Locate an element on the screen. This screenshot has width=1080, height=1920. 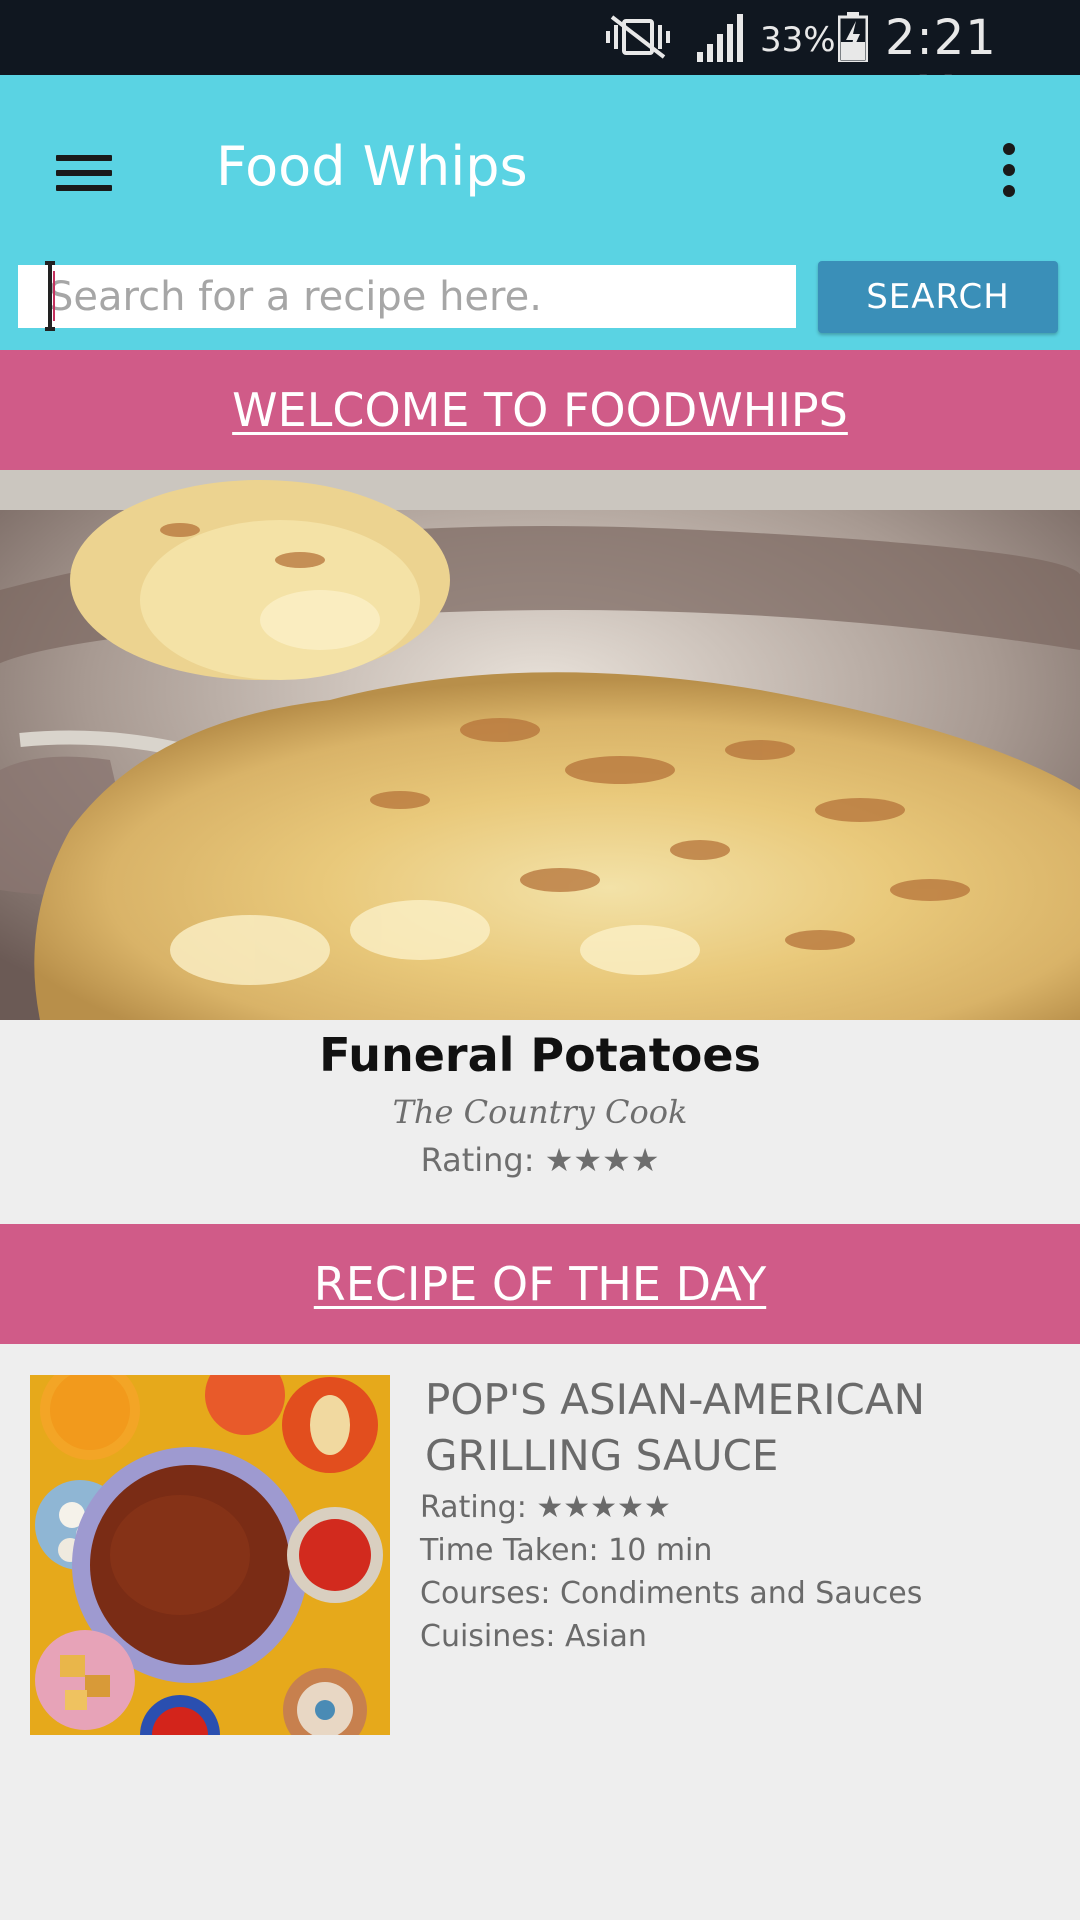
recipe-of-day-image is located at coordinates (210, 1555).